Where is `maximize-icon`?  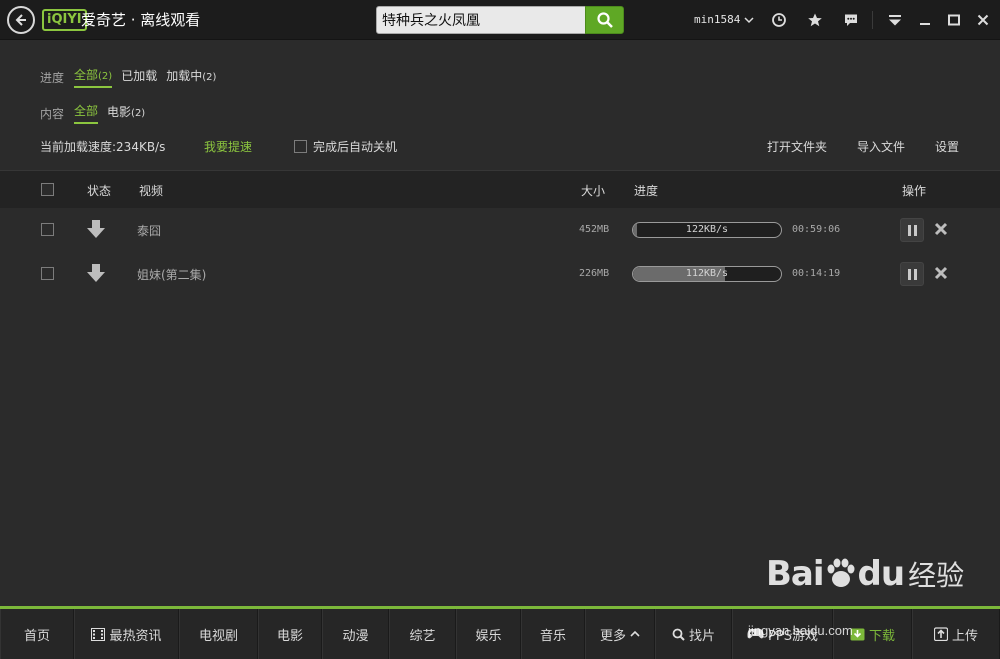 maximize-icon is located at coordinates (954, 20).